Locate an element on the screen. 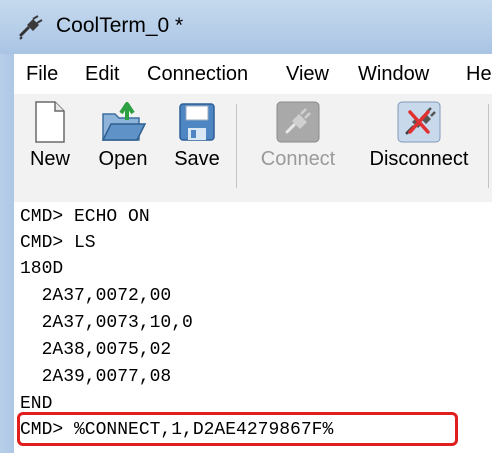  connect-button: Connect is located at coordinates (298, 135).